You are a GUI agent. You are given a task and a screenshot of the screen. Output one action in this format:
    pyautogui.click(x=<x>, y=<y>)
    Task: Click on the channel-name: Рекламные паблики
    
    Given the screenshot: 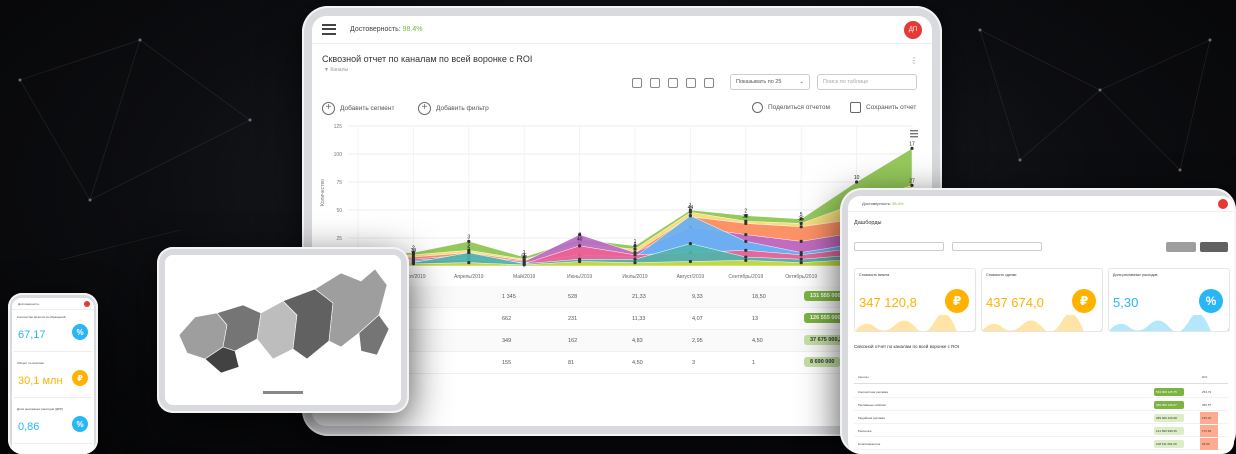 What is the action you would take?
    pyautogui.click(x=872, y=405)
    